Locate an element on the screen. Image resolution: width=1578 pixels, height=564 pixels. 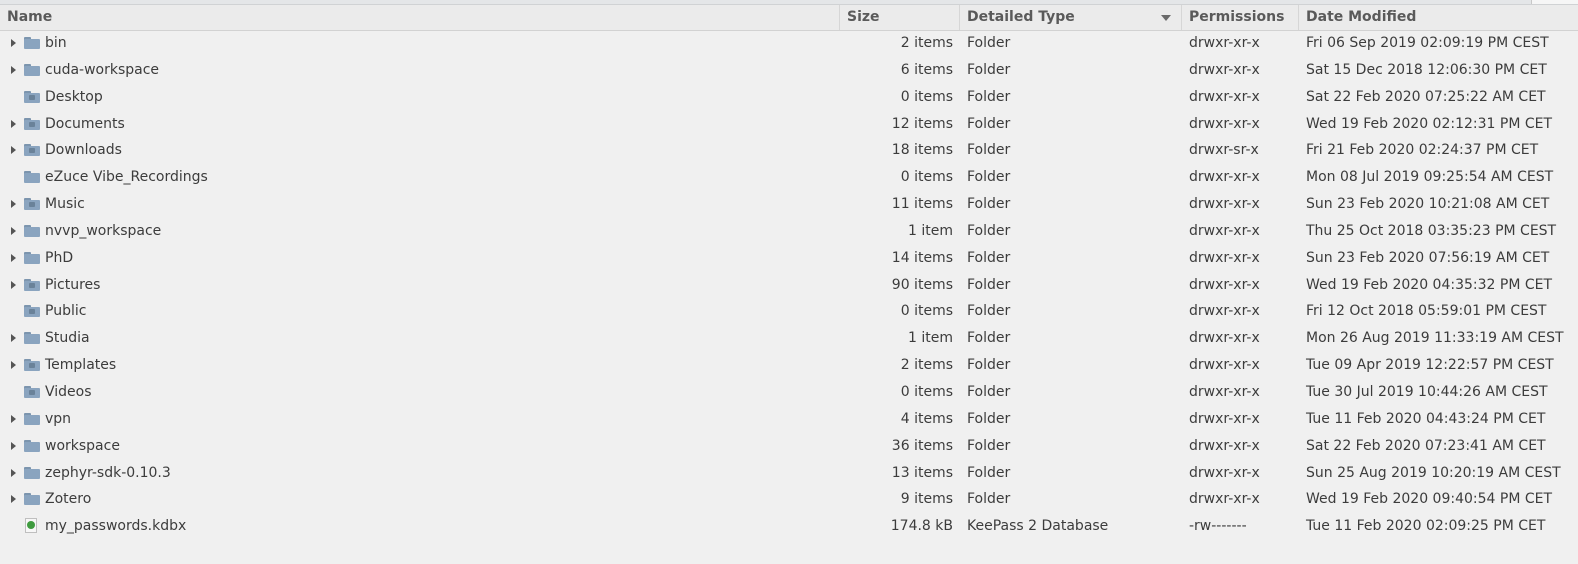
pictures-folder-icon is located at coordinates (32, 284).